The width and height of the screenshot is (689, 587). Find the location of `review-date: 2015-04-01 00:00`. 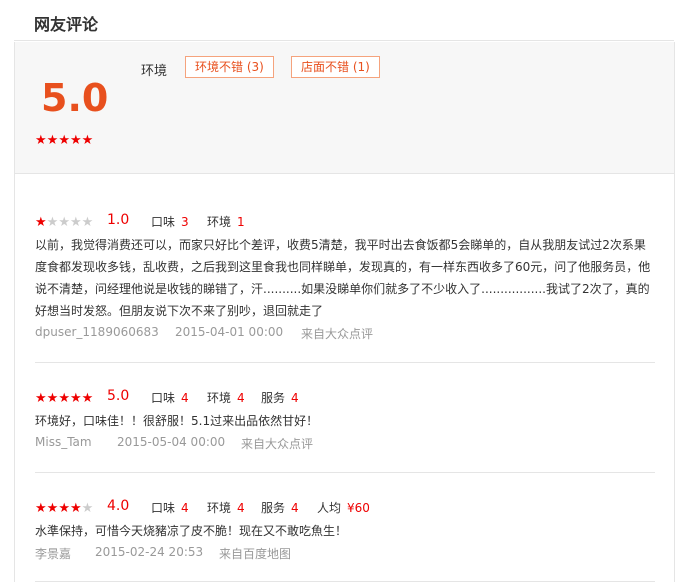

review-date: 2015-04-01 00:00 is located at coordinates (229, 332).